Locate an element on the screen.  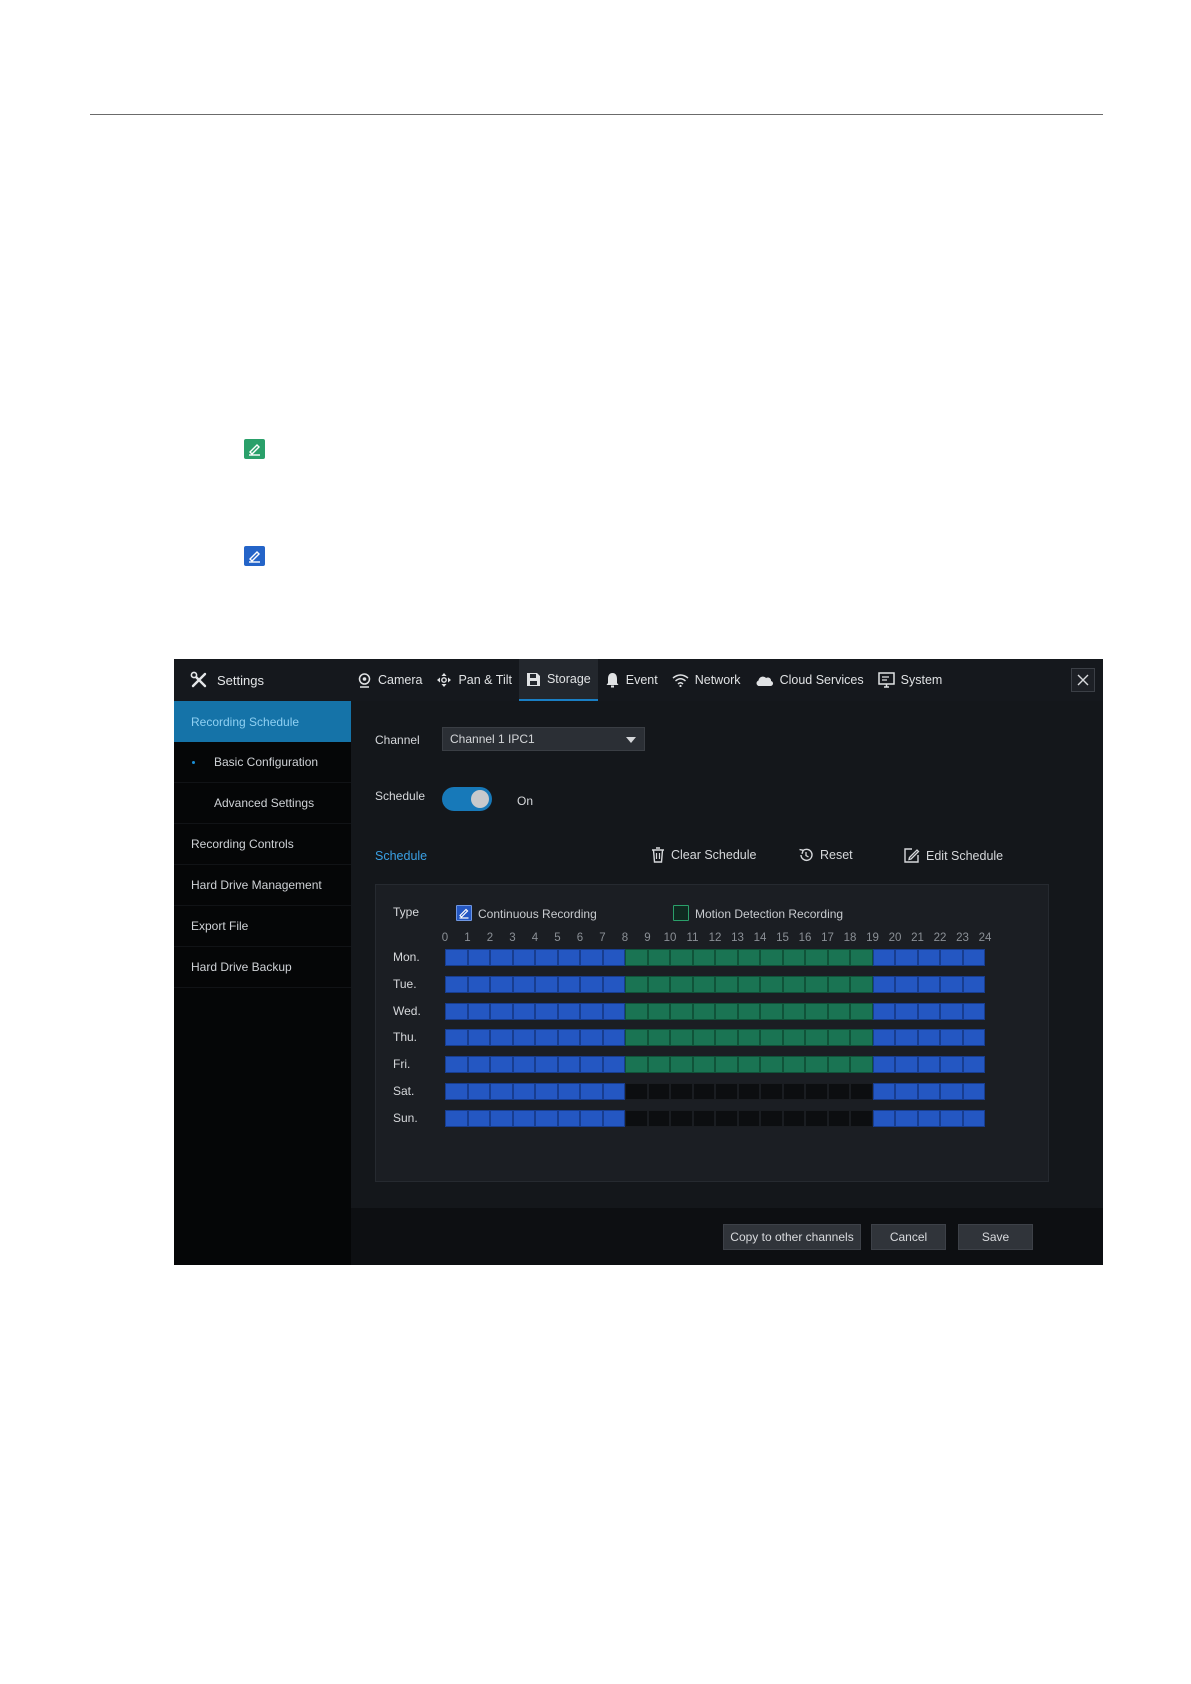
save-button: Save is located at coordinates (995, 1237).